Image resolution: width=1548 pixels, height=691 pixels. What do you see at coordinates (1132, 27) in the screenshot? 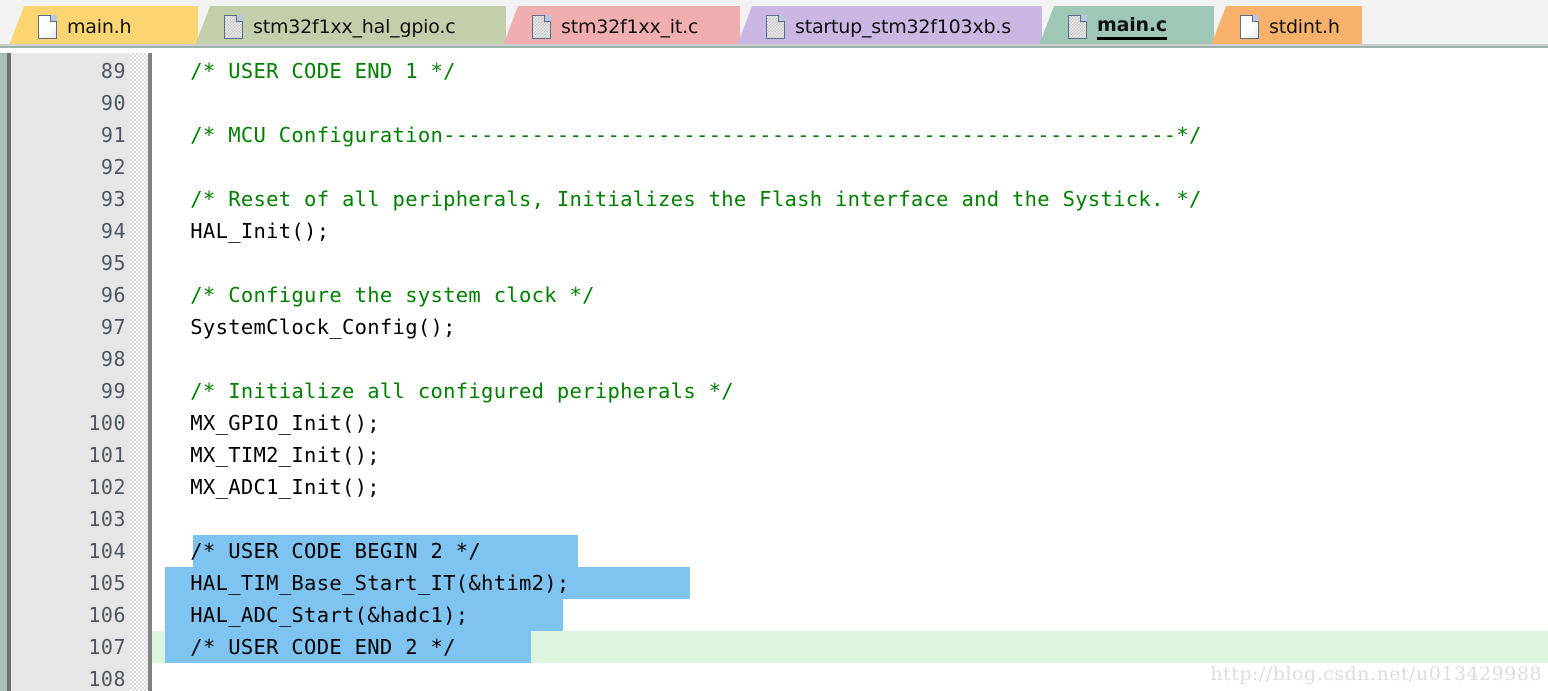
I see `tab-label: main.c` at bounding box center [1132, 27].